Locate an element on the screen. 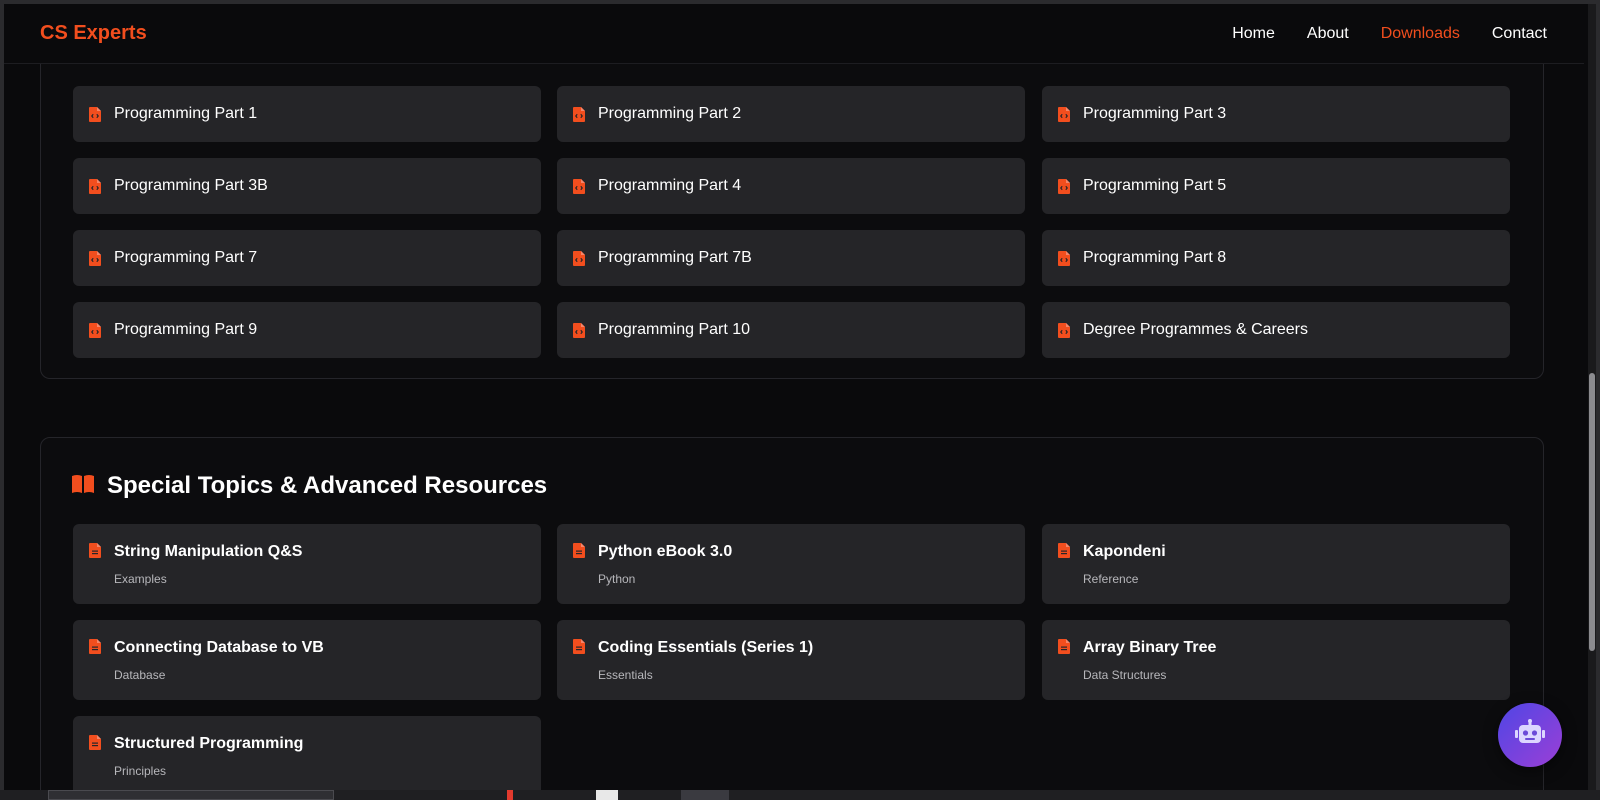 Image resolution: width=1600 pixels, height=800 pixels. resource-card: Structured Programming Principles is located at coordinates (307, 753).